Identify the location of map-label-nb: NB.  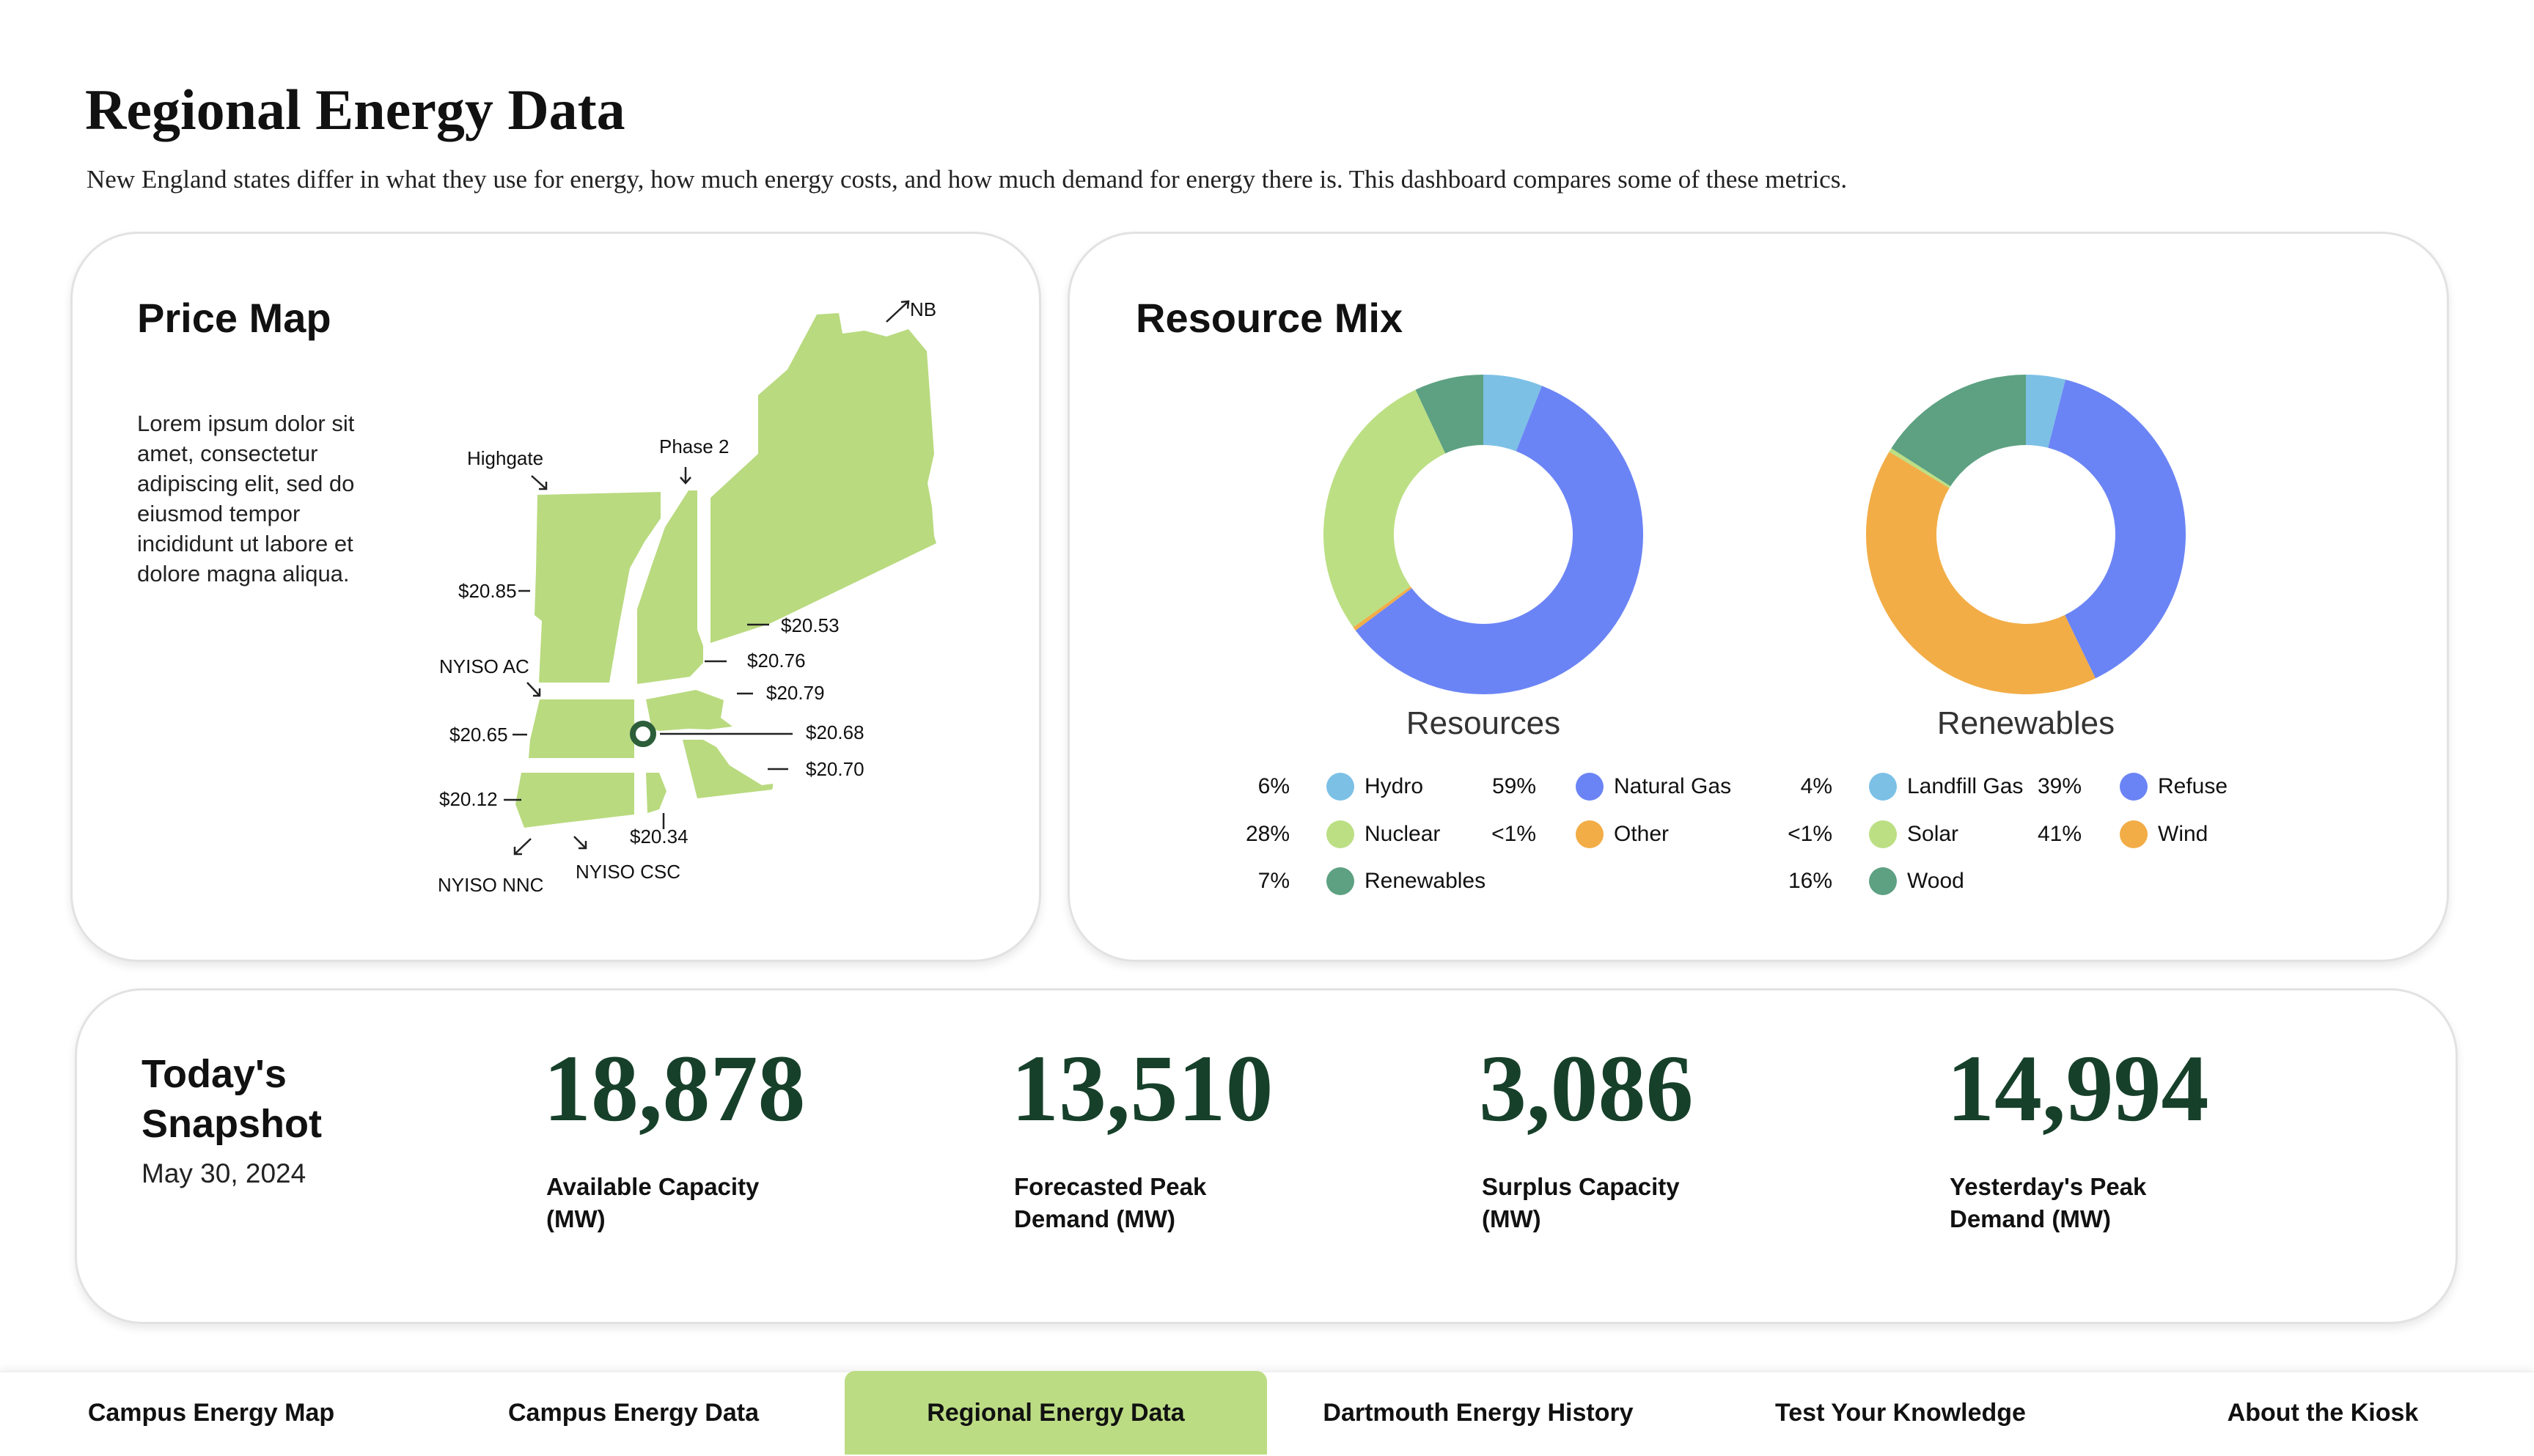
(923, 309).